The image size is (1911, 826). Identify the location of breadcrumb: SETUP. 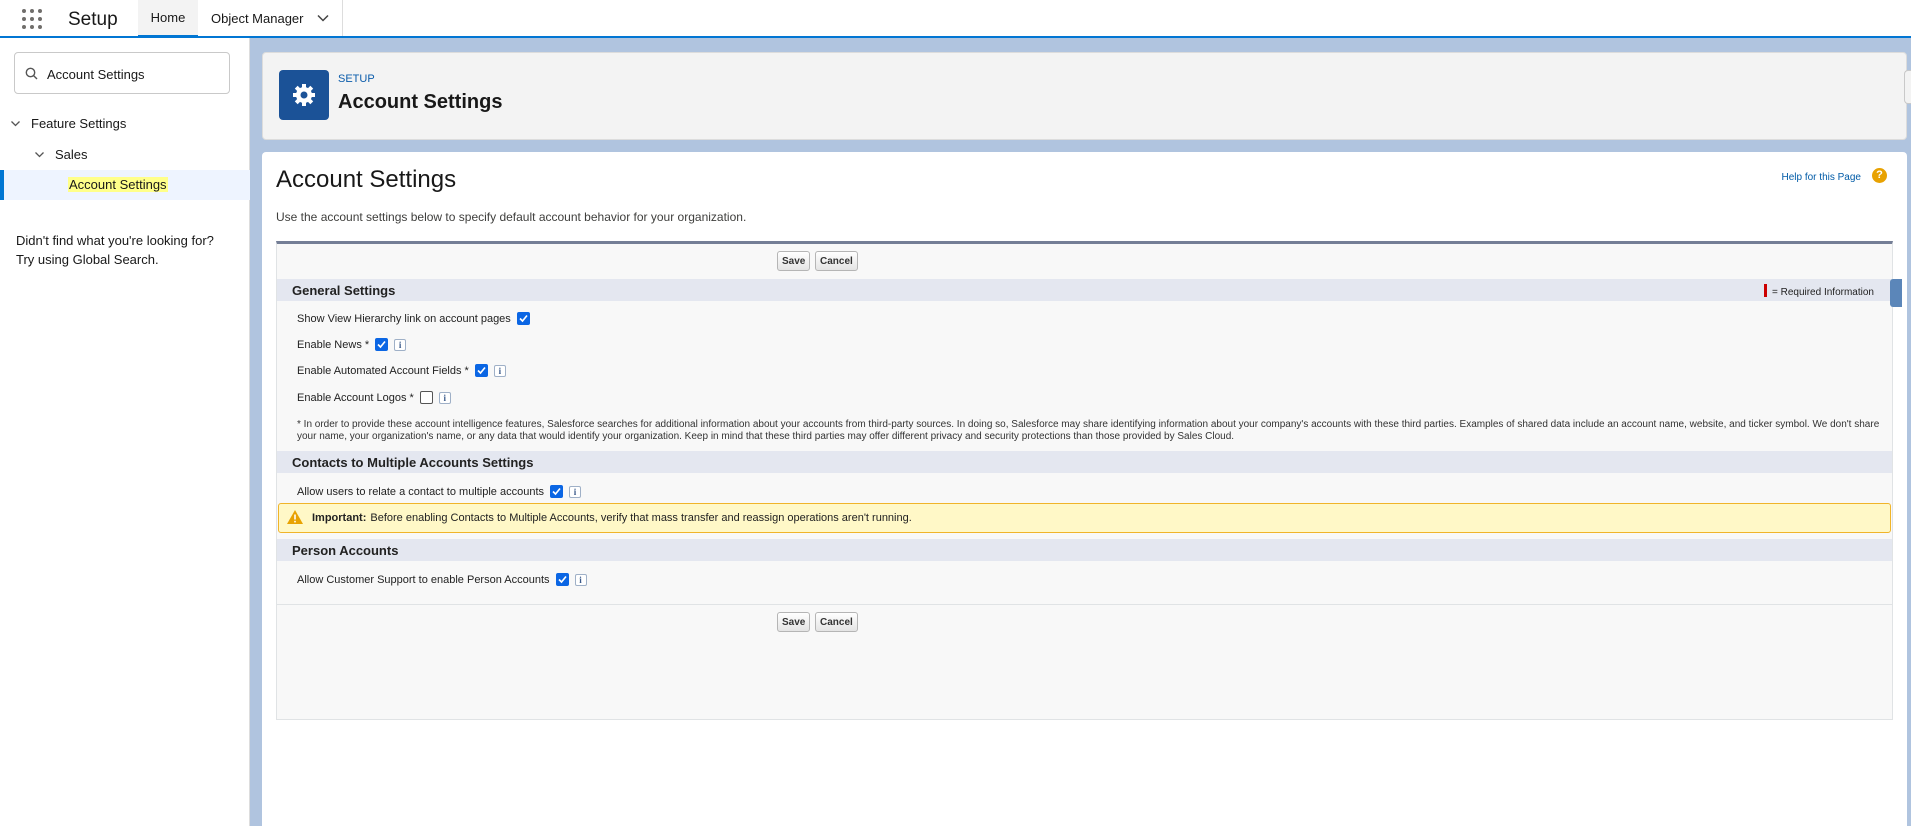
(356, 79).